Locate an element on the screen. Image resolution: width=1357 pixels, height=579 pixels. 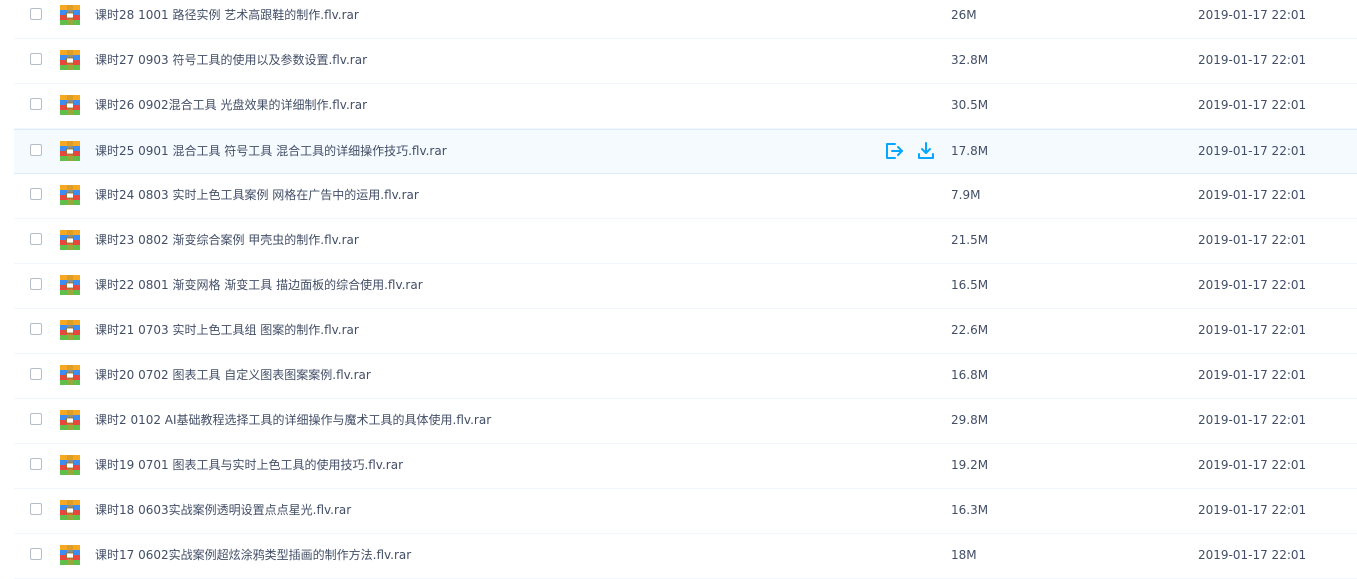
file-name: 课时18 0603实战案例透明设置点点星光.flv.rar is located at coordinates (223, 510).